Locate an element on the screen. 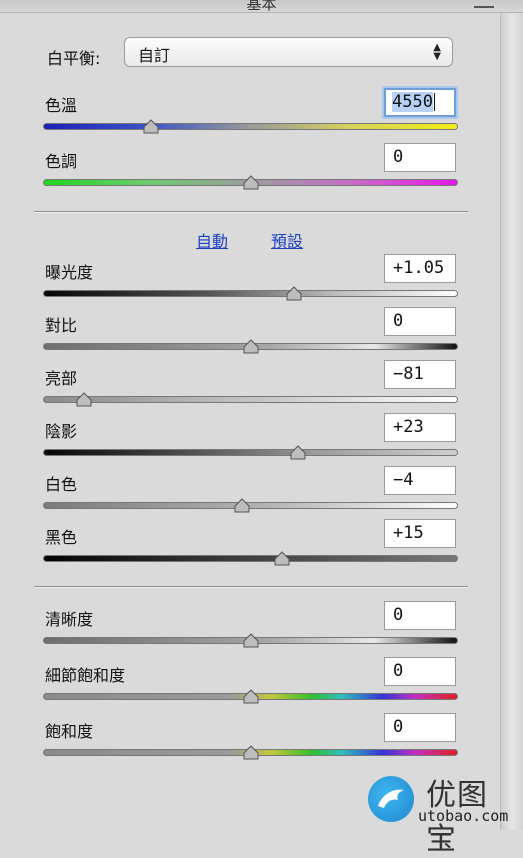 The width and height of the screenshot is (523, 858). blacks-label: 黑色 is located at coordinates (61, 537).